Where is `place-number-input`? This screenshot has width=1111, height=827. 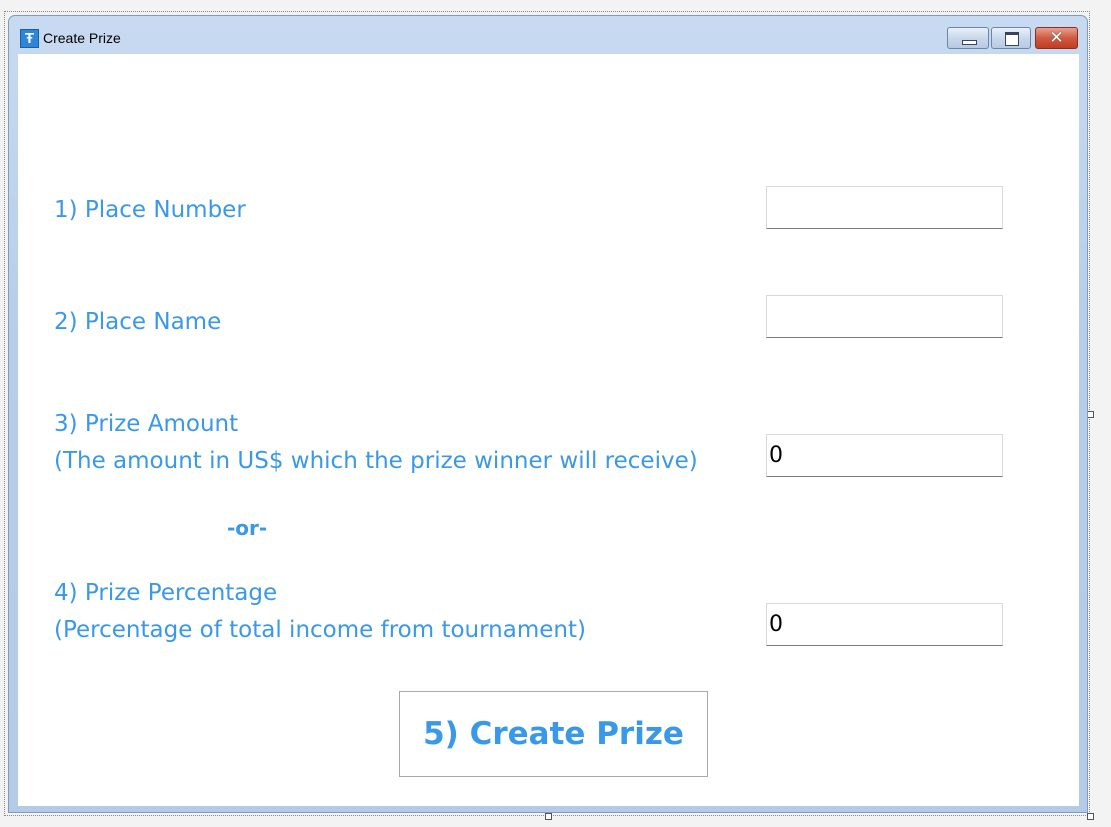 place-number-input is located at coordinates (884, 207).